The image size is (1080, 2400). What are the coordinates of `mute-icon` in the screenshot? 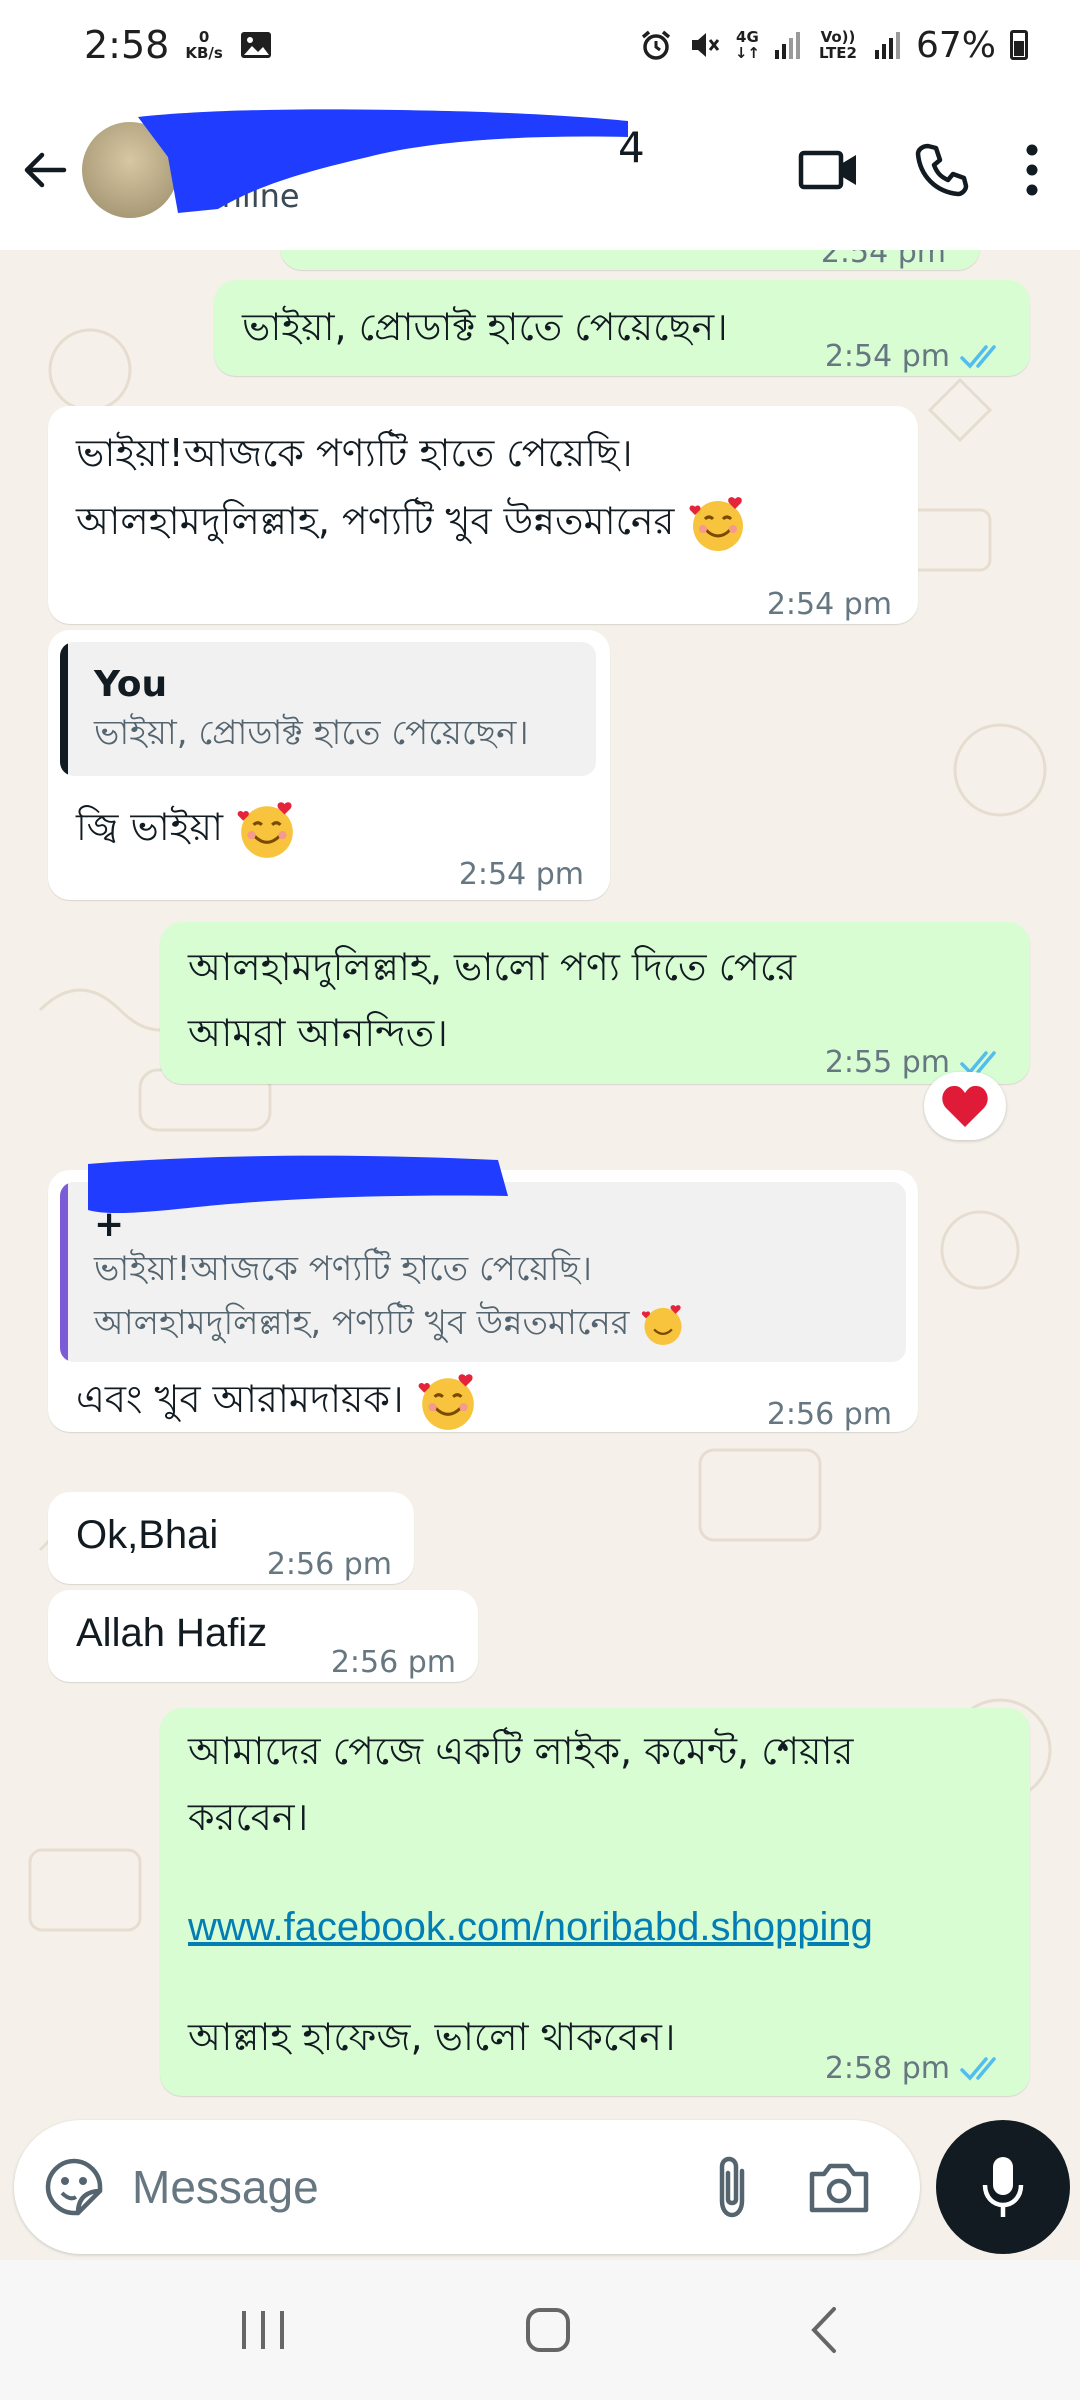 It's located at (705, 45).